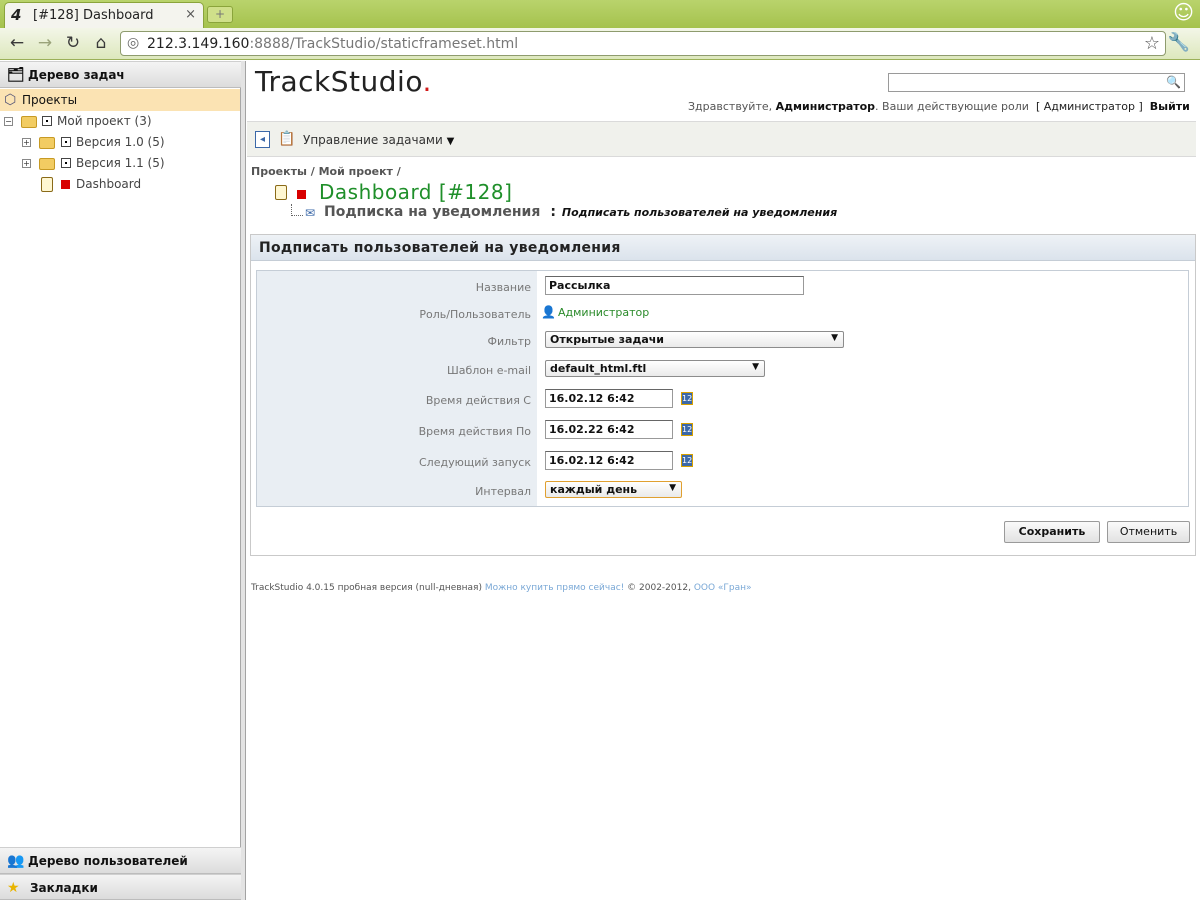 This screenshot has height=900, width=1200. Describe the element at coordinates (17, 43) in the screenshot. I see `back-arrow-icon: ←` at that location.